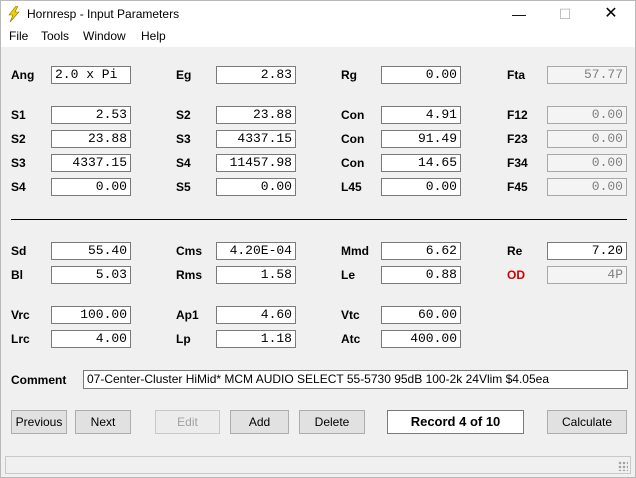 The width and height of the screenshot is (636, 478). What do you see at coordinates (318, 37) in the screenshot?
I see `menu-bar: File Tools Window Help` at bounding box center [318, 37].